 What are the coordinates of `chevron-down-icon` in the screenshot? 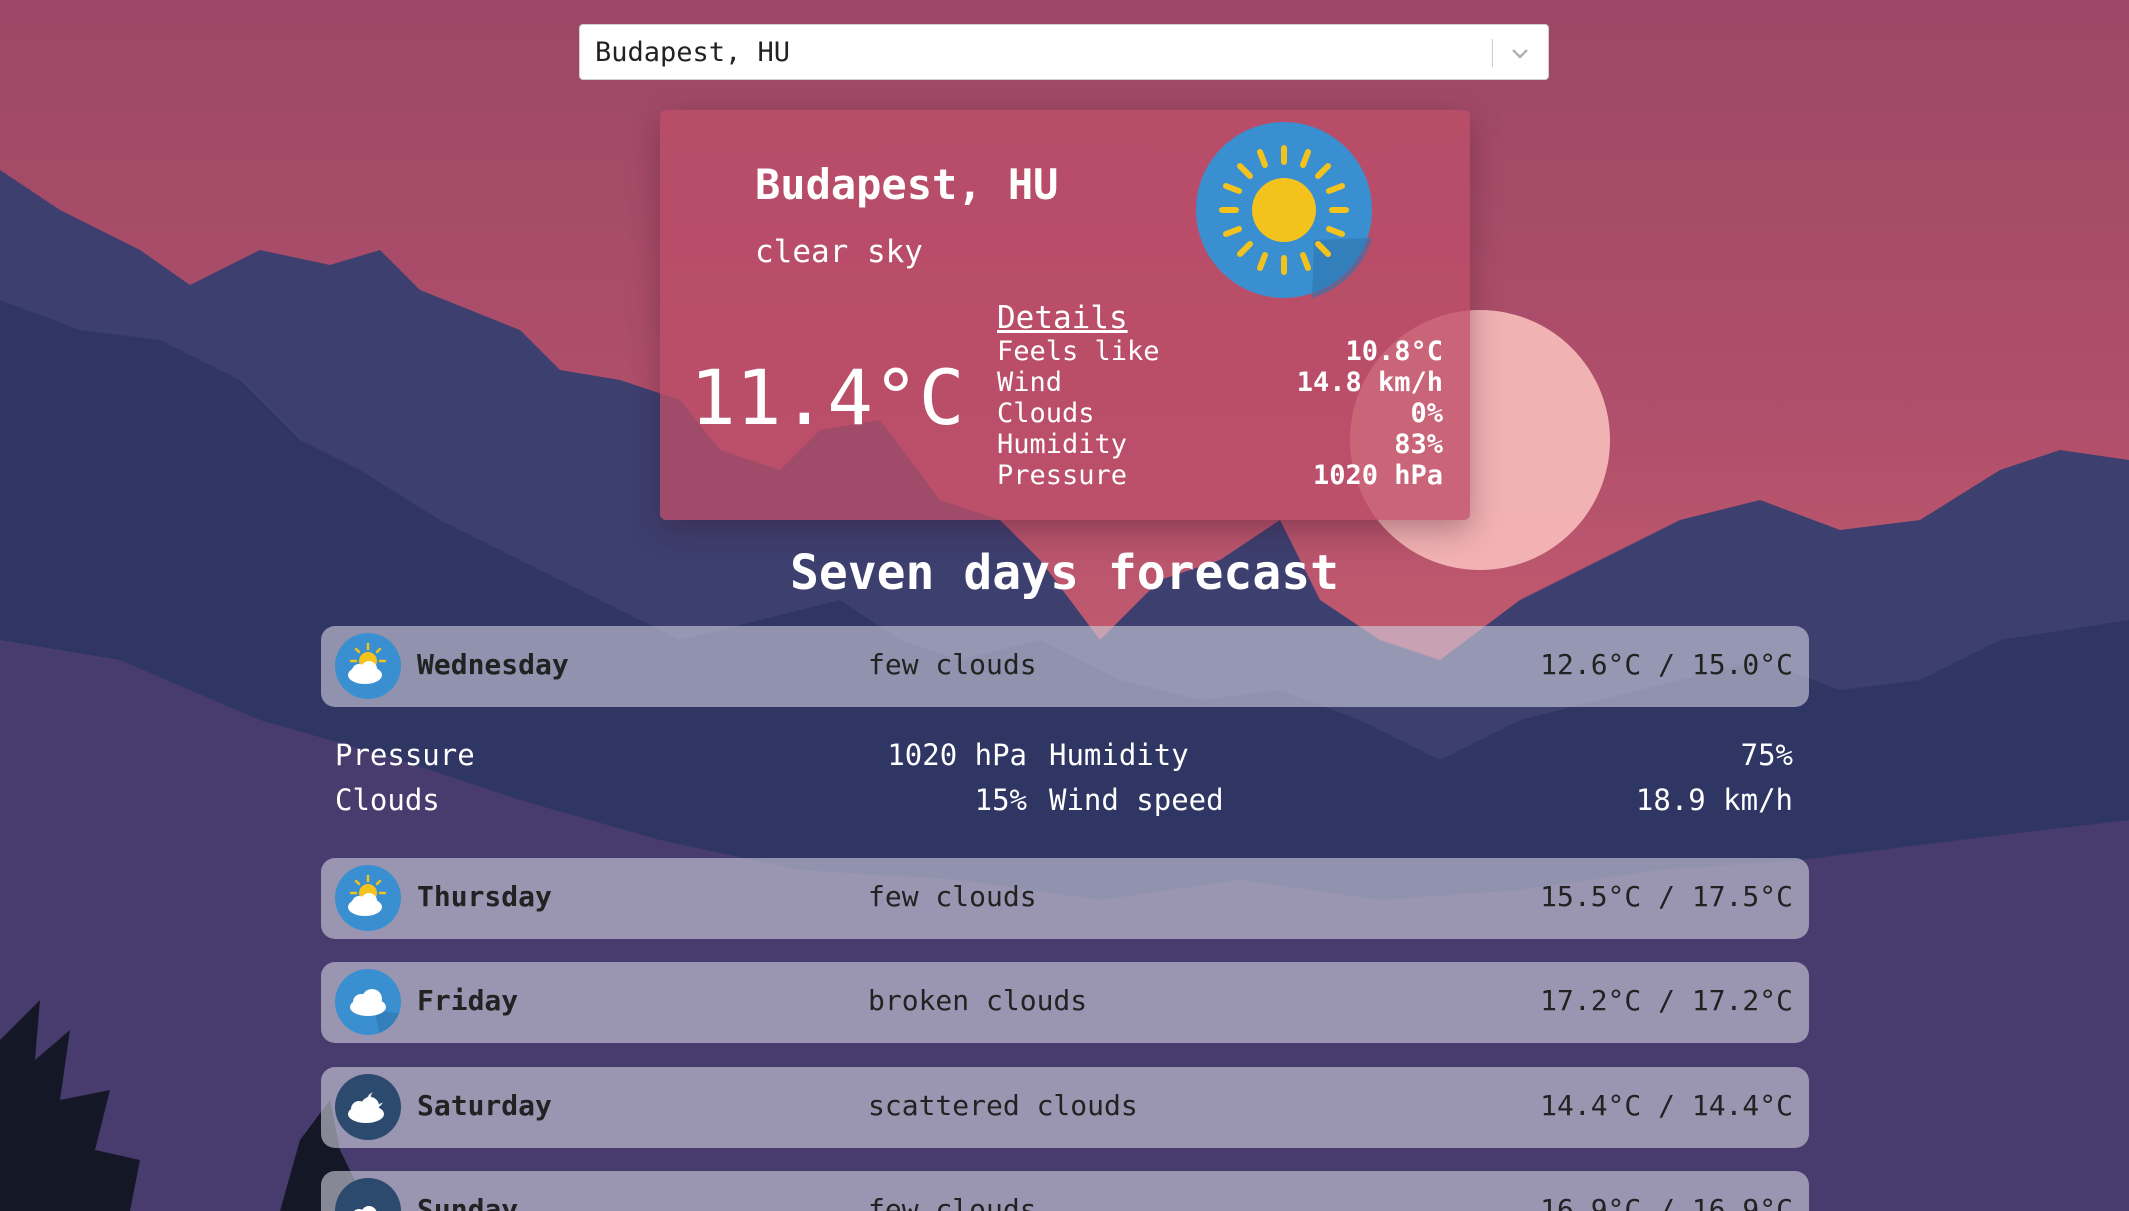 It's located at (1520, 53).